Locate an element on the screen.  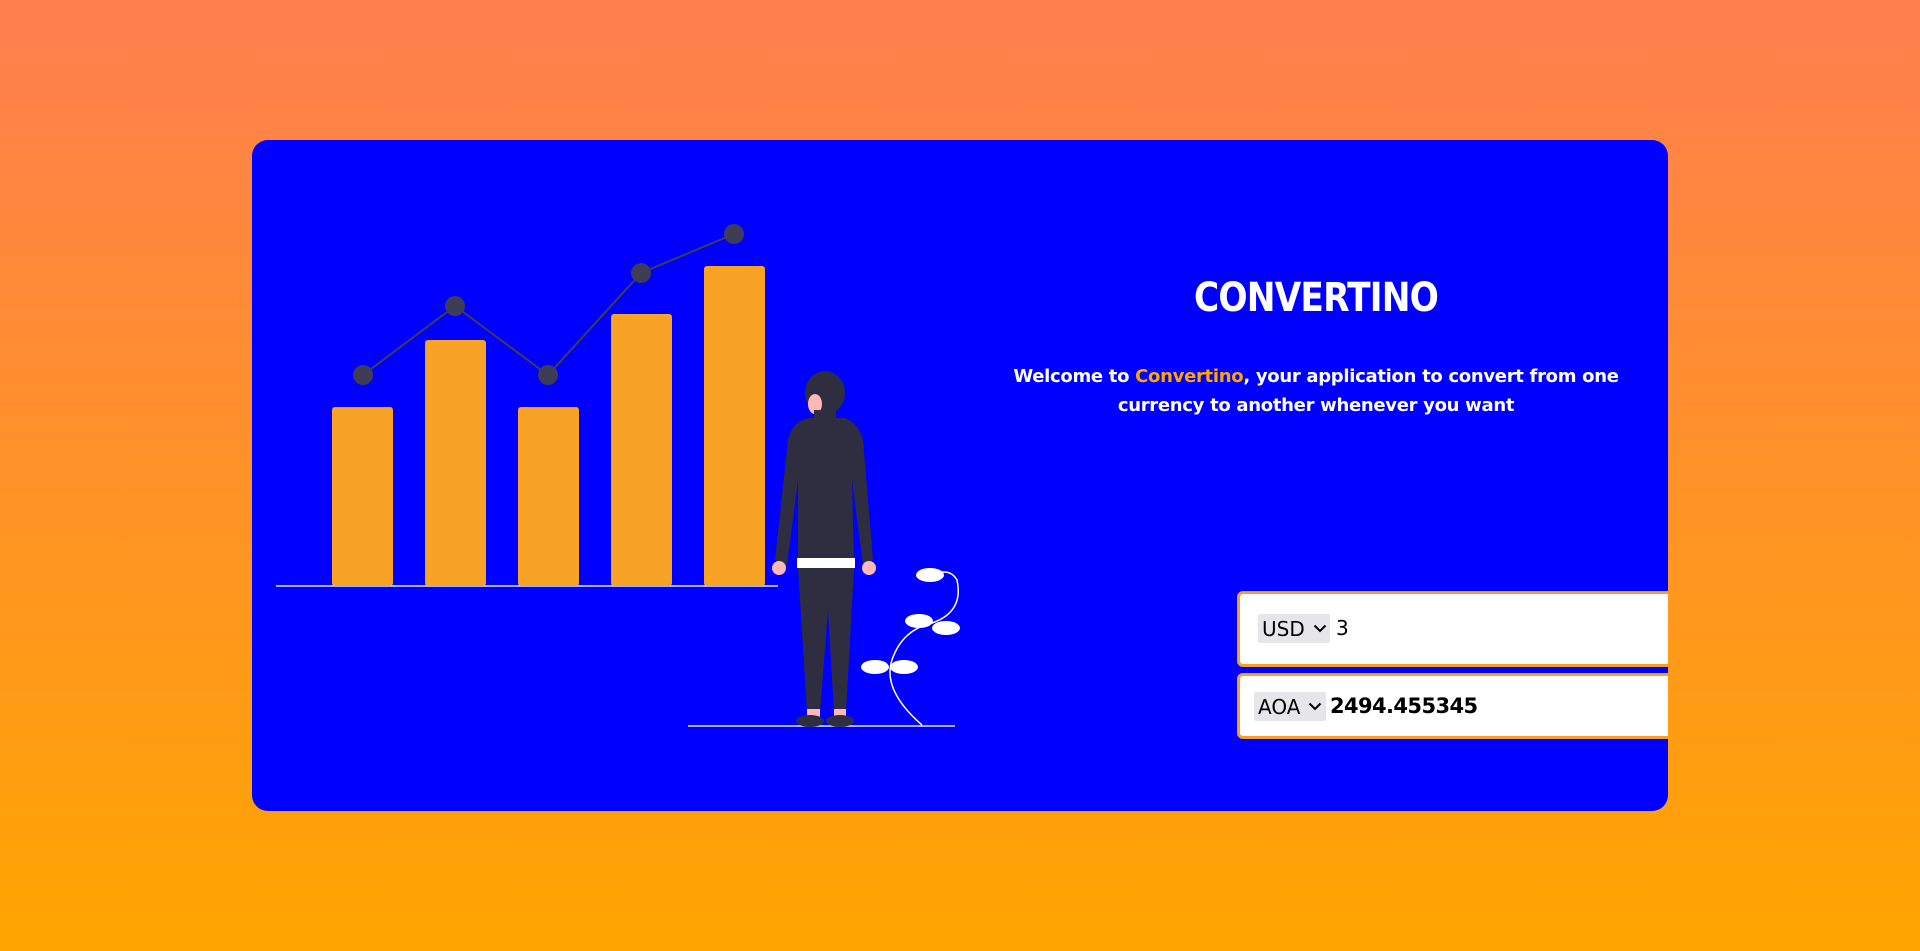
to-currency-row: AOA 2494.455345 is located at coordinates (1452, 706).